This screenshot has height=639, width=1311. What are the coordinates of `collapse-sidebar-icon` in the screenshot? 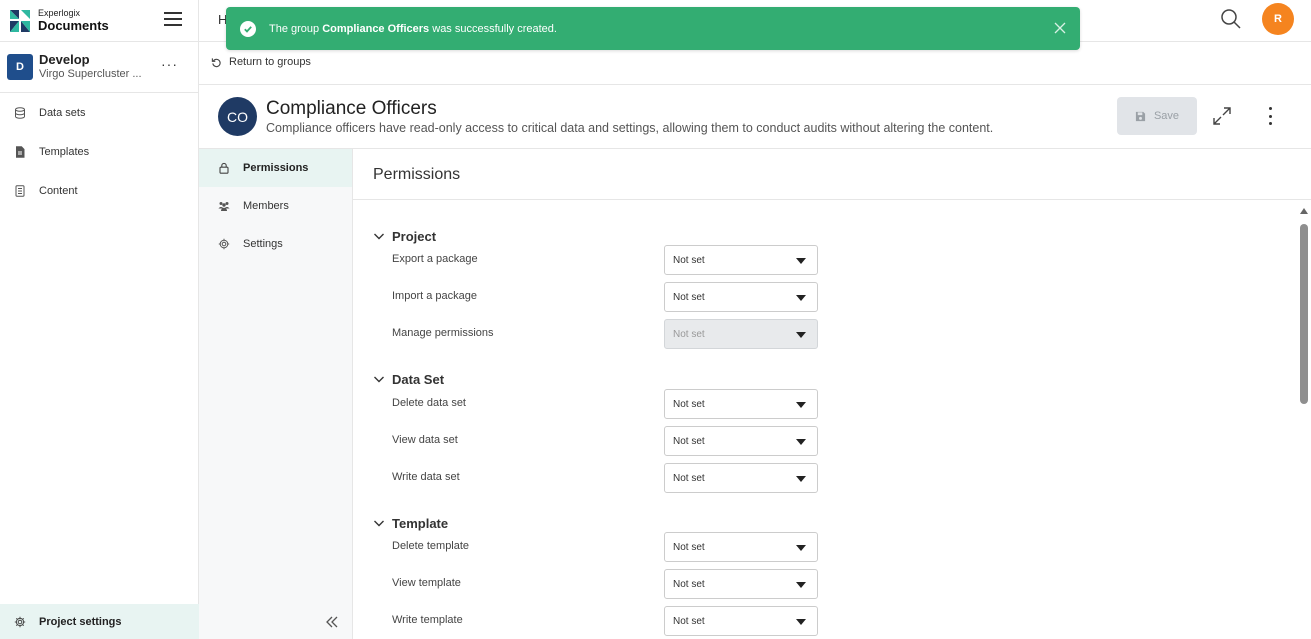 It's located at (332, 622).